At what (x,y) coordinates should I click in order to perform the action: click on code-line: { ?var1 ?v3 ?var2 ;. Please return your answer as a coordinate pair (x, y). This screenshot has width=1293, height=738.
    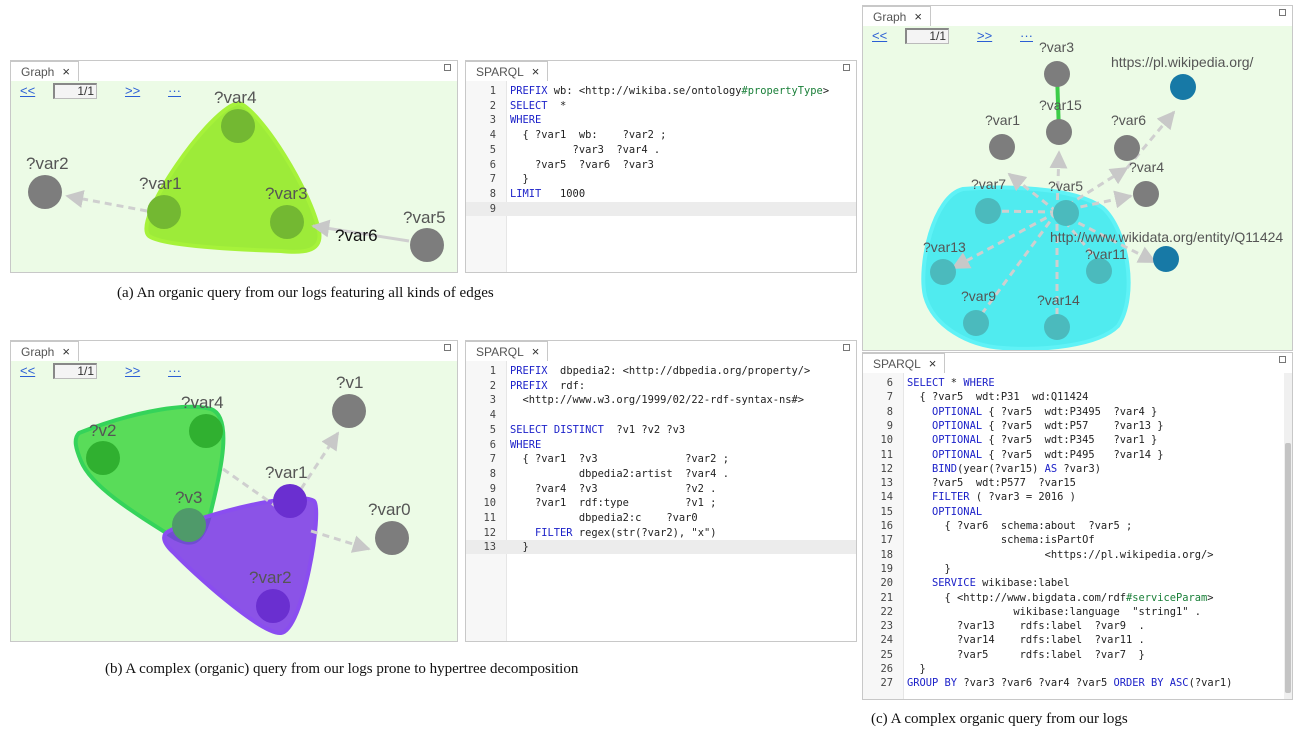
    Looking at the image, I should click on (619, 459).